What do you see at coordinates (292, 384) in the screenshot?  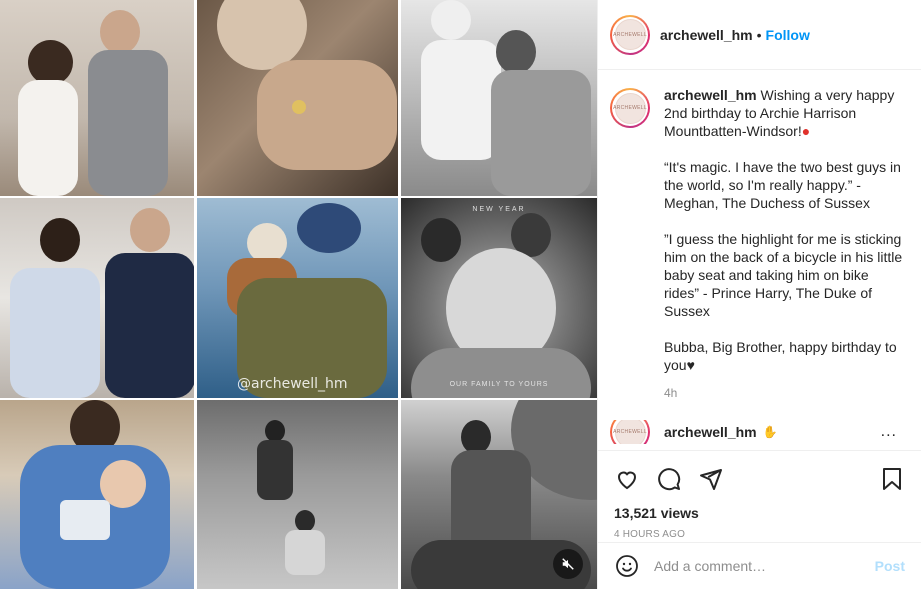 I see `tile-watermark: @archewell_hm` at bounding box center [292, 384].